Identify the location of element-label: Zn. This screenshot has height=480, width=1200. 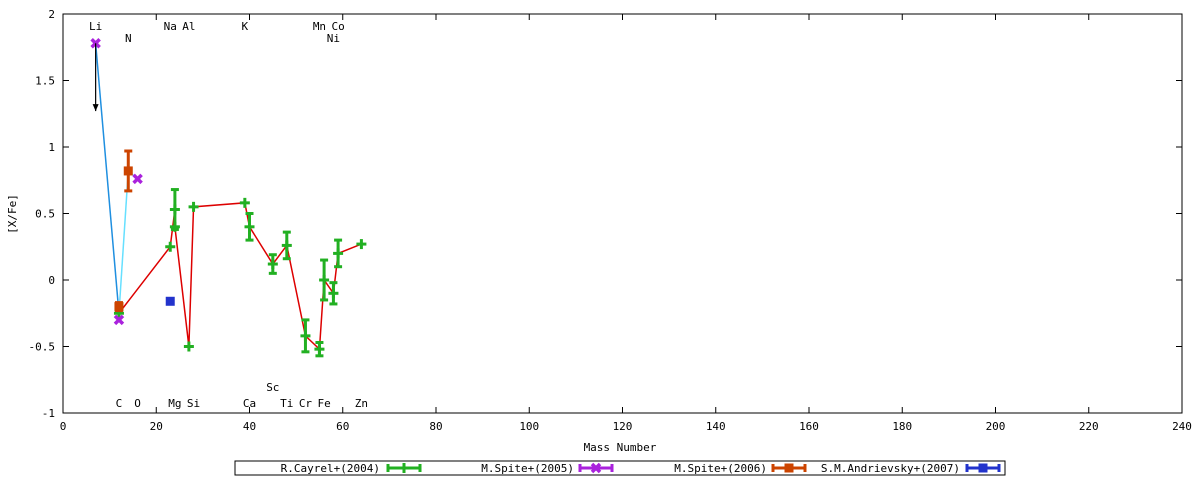
(361, 403).